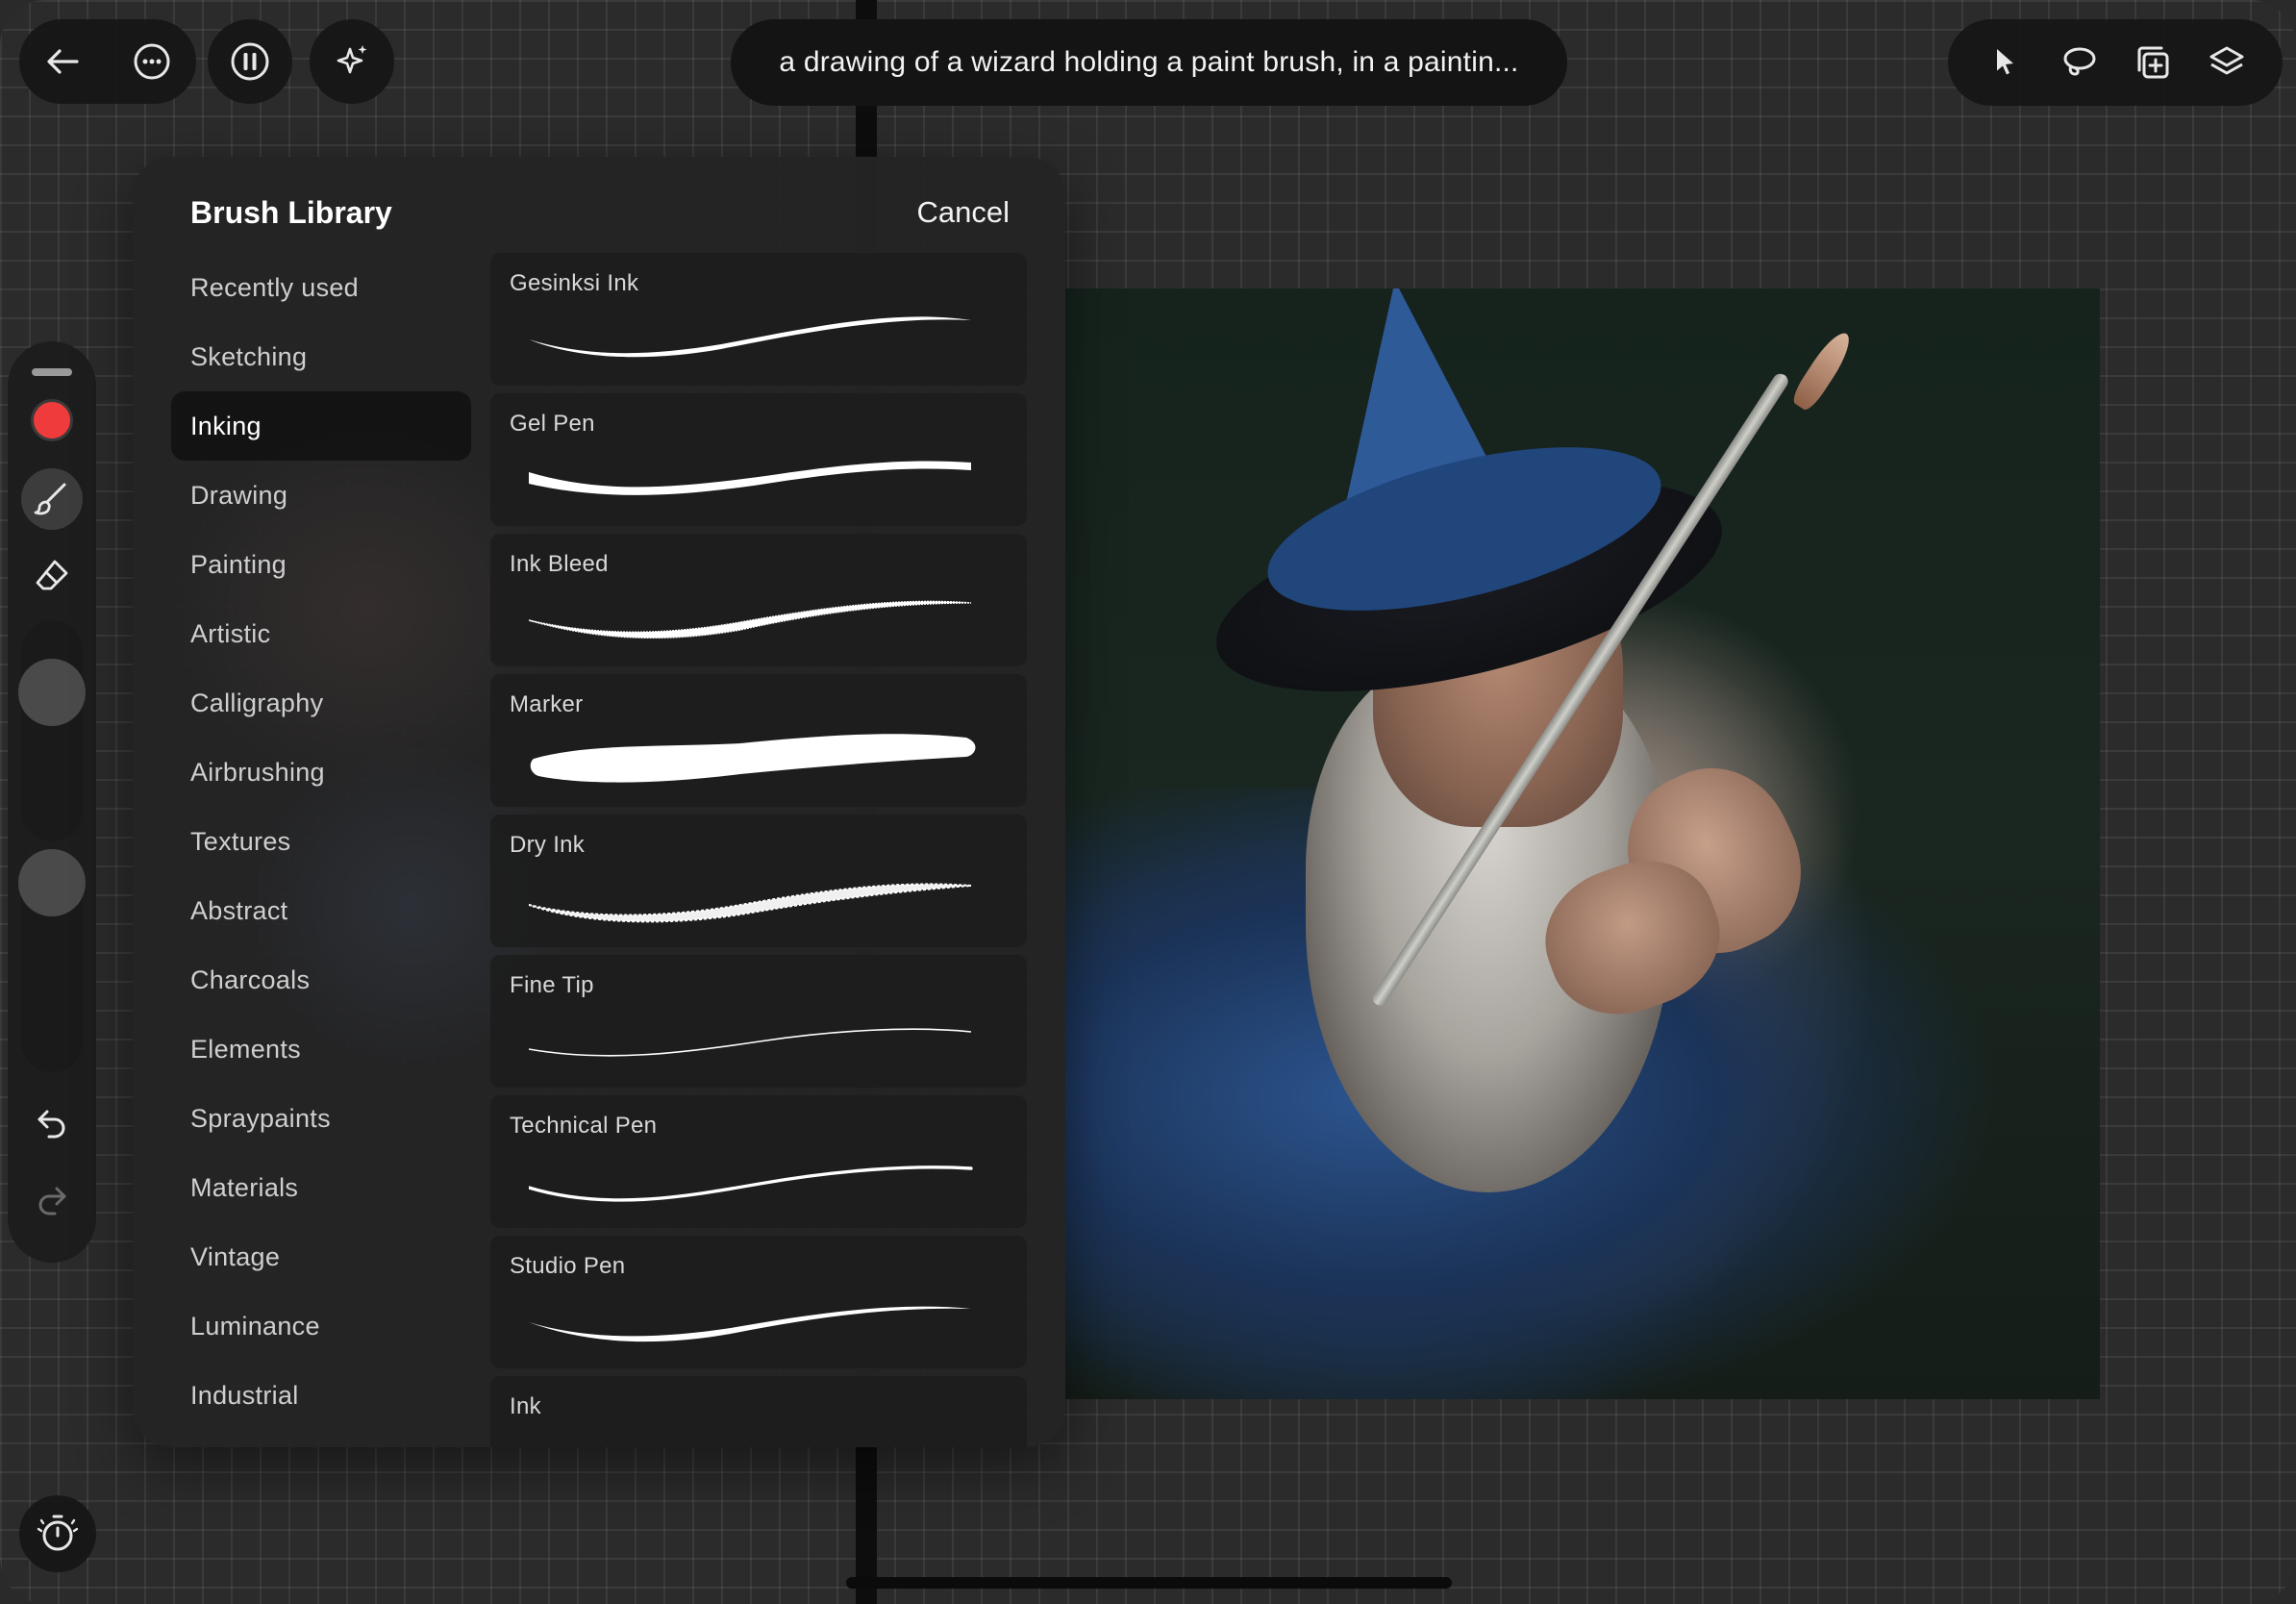 This screenshot has width=2296, height=1604. Describe the element at coordinates (321, 1256) in the screenshot. I see `category-vintage: Vintage` at that location.